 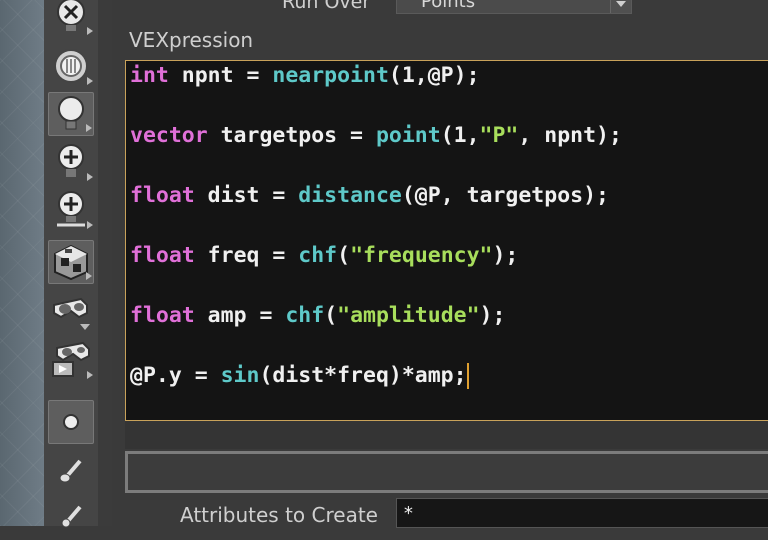 What do you see at coordinates (350, 195) in the screenshot?
I see `code-token-func: distance` at bounding box center [350, 195].